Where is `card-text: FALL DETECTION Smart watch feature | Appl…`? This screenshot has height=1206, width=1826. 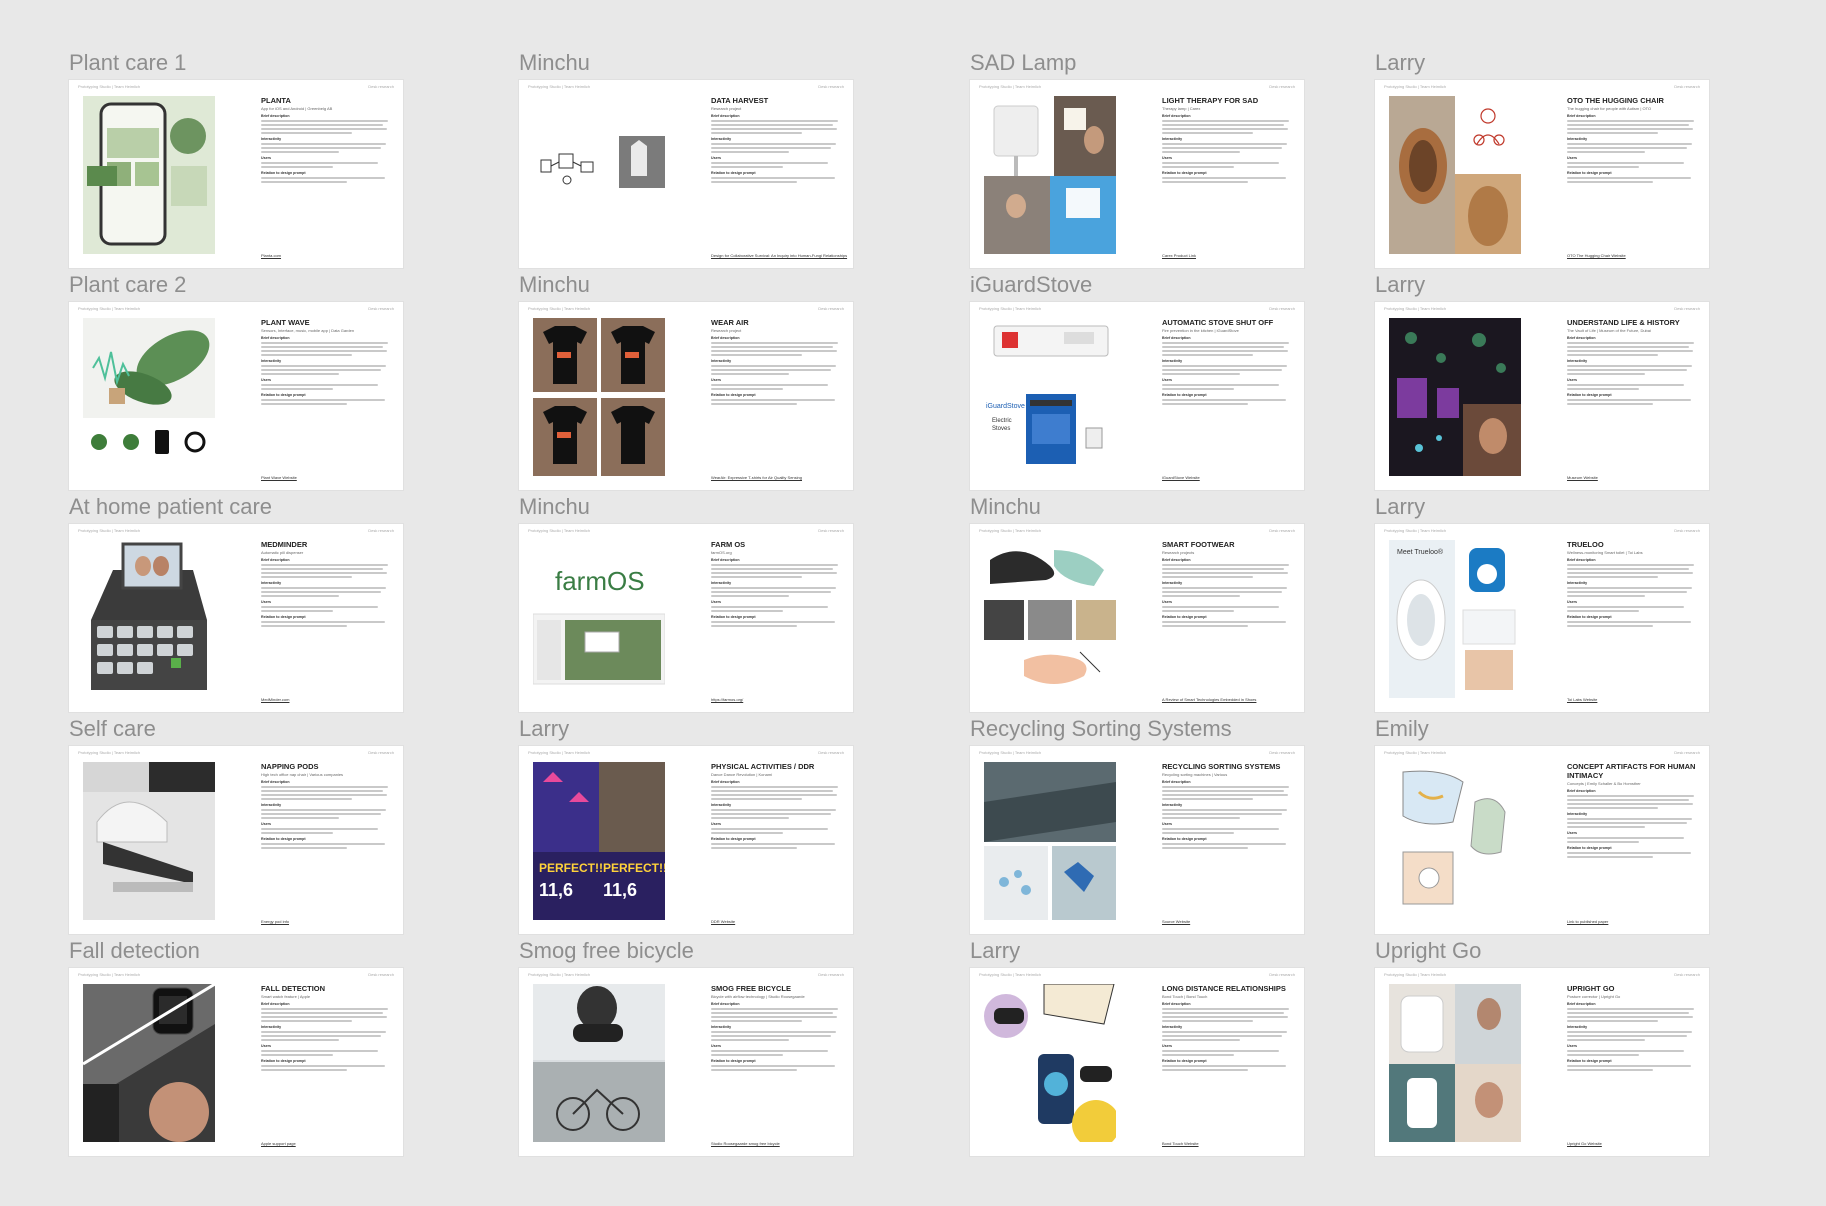 card-text: FALL DETECTION Smart watch feature | Appl… is located at coordinates (326, 1027).